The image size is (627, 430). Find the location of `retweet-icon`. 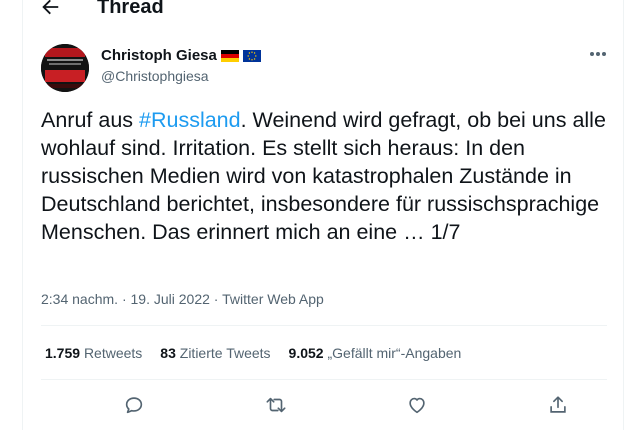

retweet-icon is located at coordinates (276, 405).